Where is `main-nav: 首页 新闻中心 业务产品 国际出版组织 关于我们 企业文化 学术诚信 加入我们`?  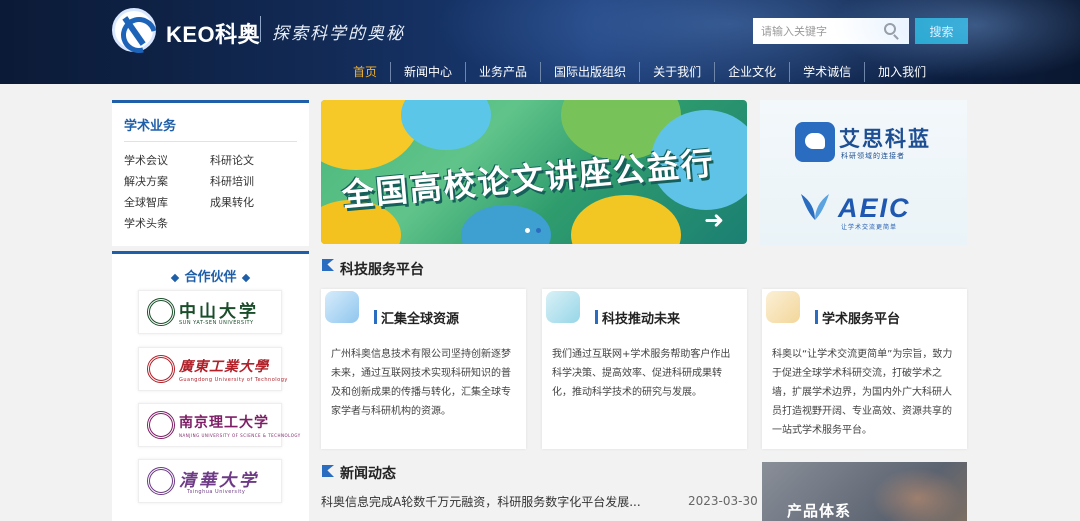
main-nav: 首页 新闻中心 业务产品 国际出版组织 关于我们 企业文化 学术诚信 加入我们 is located at coordinates (639, 72).